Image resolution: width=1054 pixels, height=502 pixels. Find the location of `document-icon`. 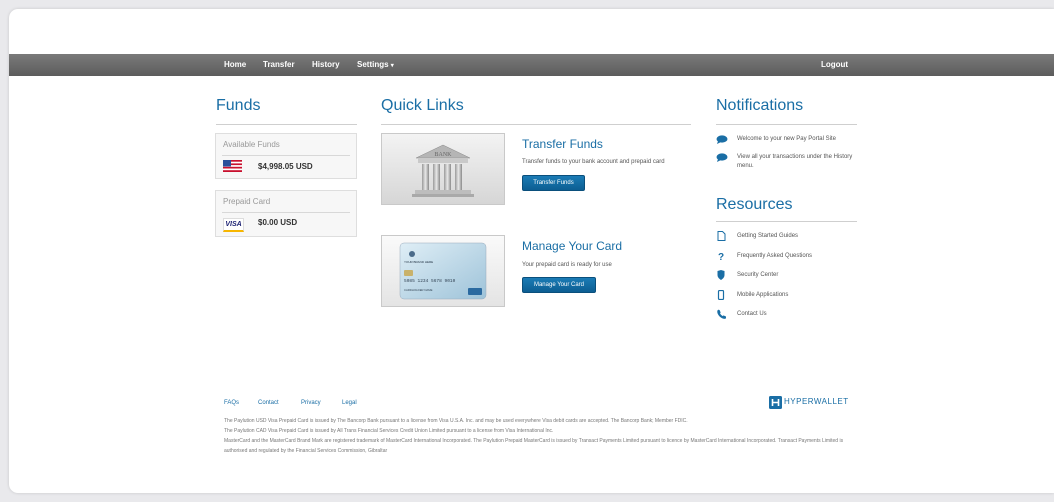

document-icon is located at coordinates (721, 236).